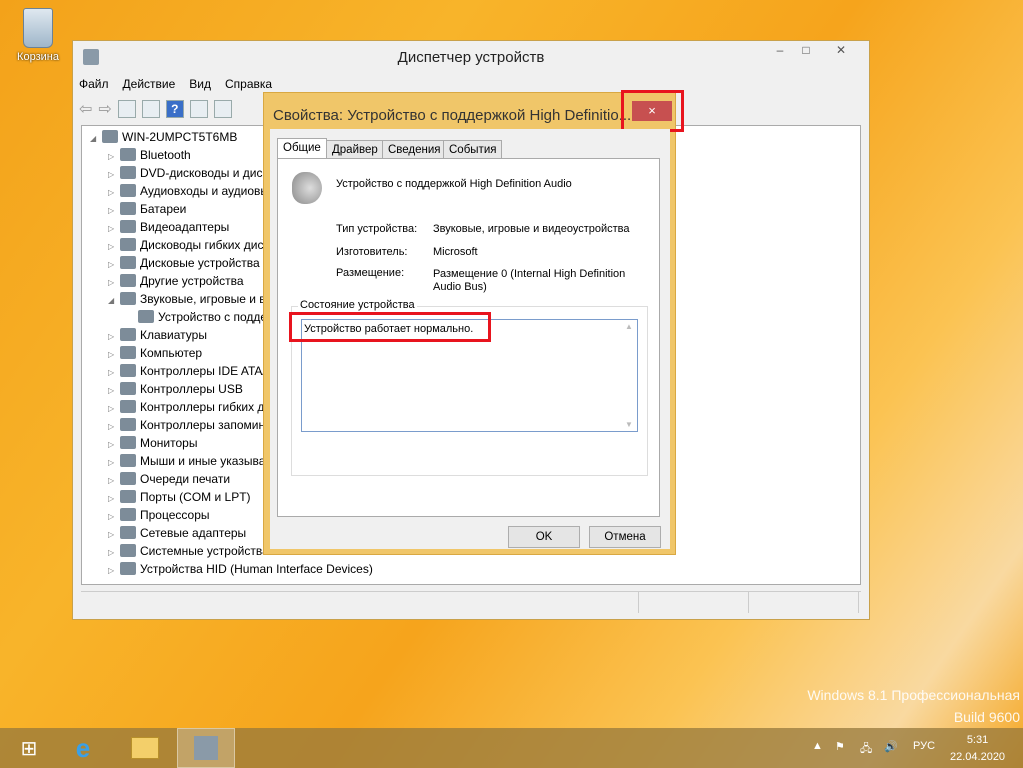  Describe the element at coordinates (150, 109) in the screenshot. I see `properties-icon` at that location.